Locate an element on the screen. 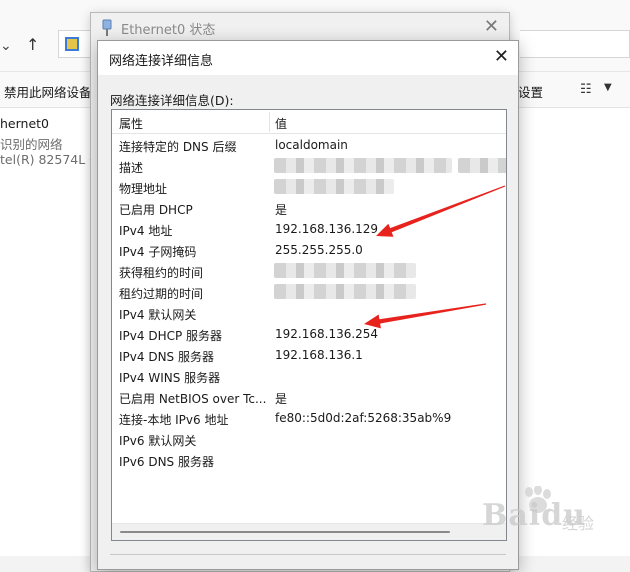 The image size is (630, 572). row-property: 连接特定的 DNS 后缀 is located at coordinates (178, 147).